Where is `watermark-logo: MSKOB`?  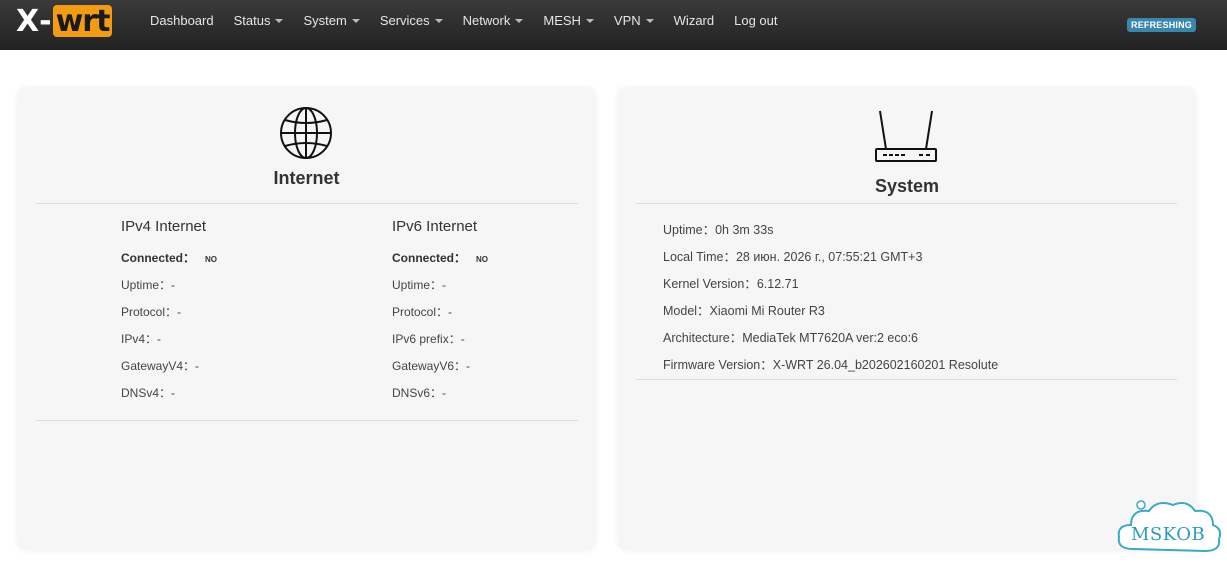 watermark-logo: MSKOB is located at coordinates (1169, 529).